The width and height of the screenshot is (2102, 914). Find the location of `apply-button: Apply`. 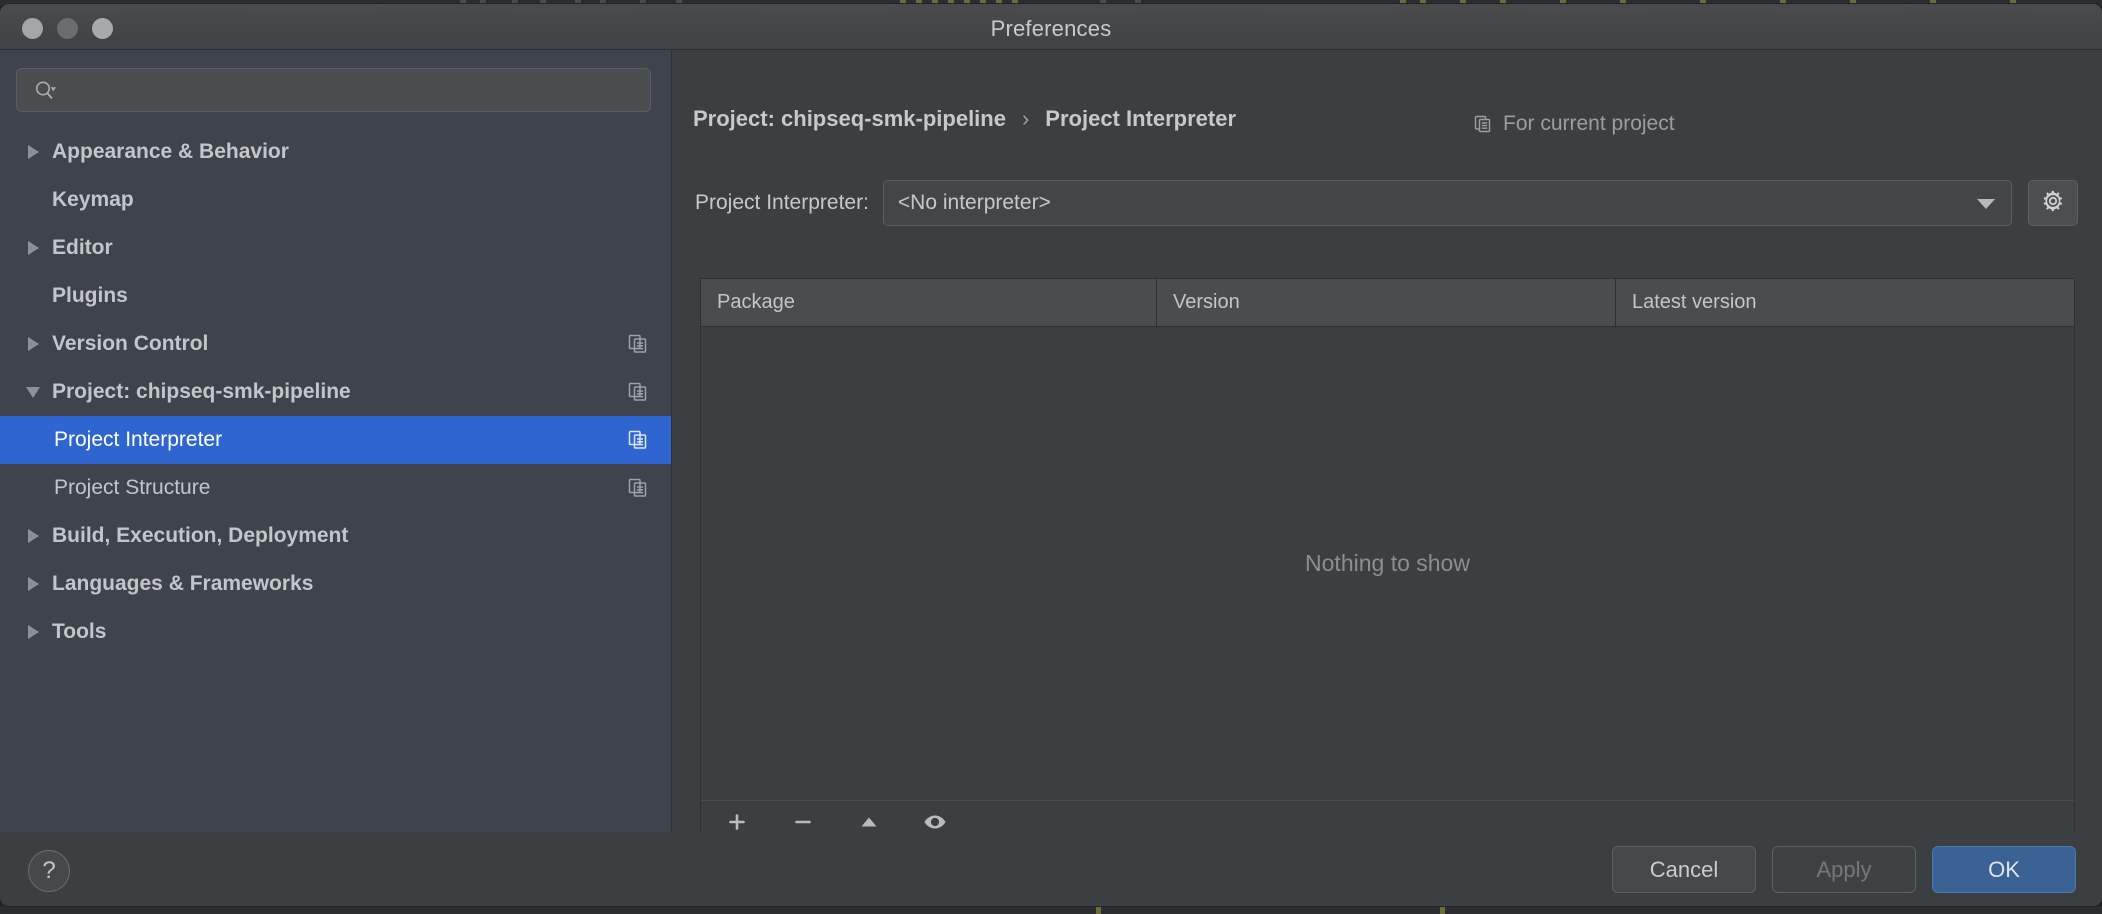

apply-button: Apply is located at coordinates (1844, 869).